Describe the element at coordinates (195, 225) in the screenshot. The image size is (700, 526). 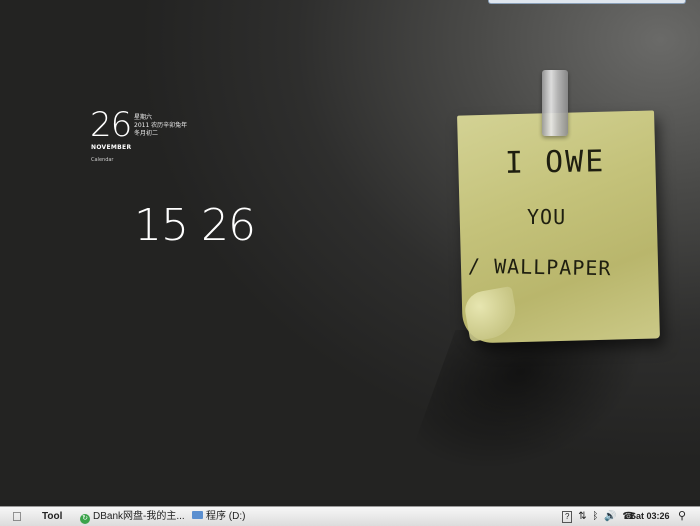
I see `clock-gadget: 15 26` at that location.